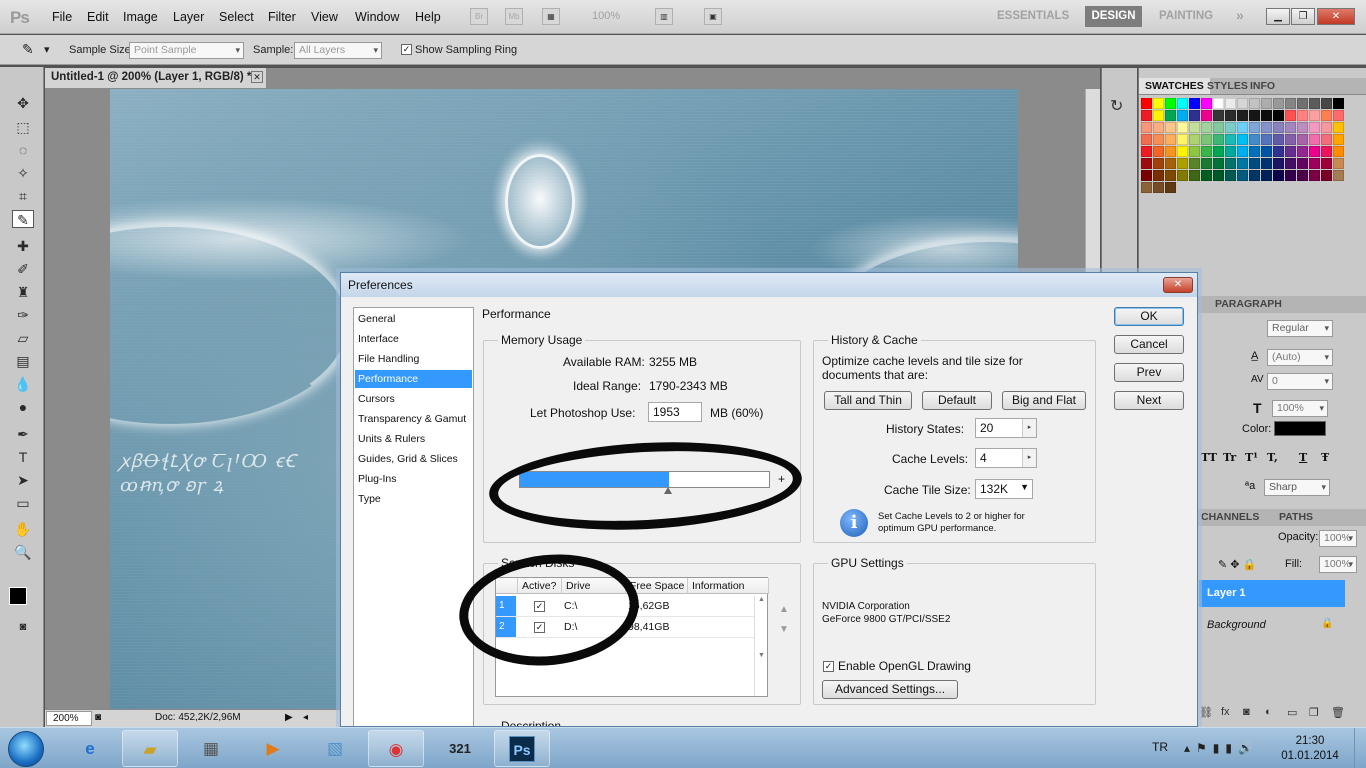 This screenshot has height=768, width=1366. Describe the element at coordinates (338, 50) in the screenshot. I see `sample-select: All Layers` at that location.